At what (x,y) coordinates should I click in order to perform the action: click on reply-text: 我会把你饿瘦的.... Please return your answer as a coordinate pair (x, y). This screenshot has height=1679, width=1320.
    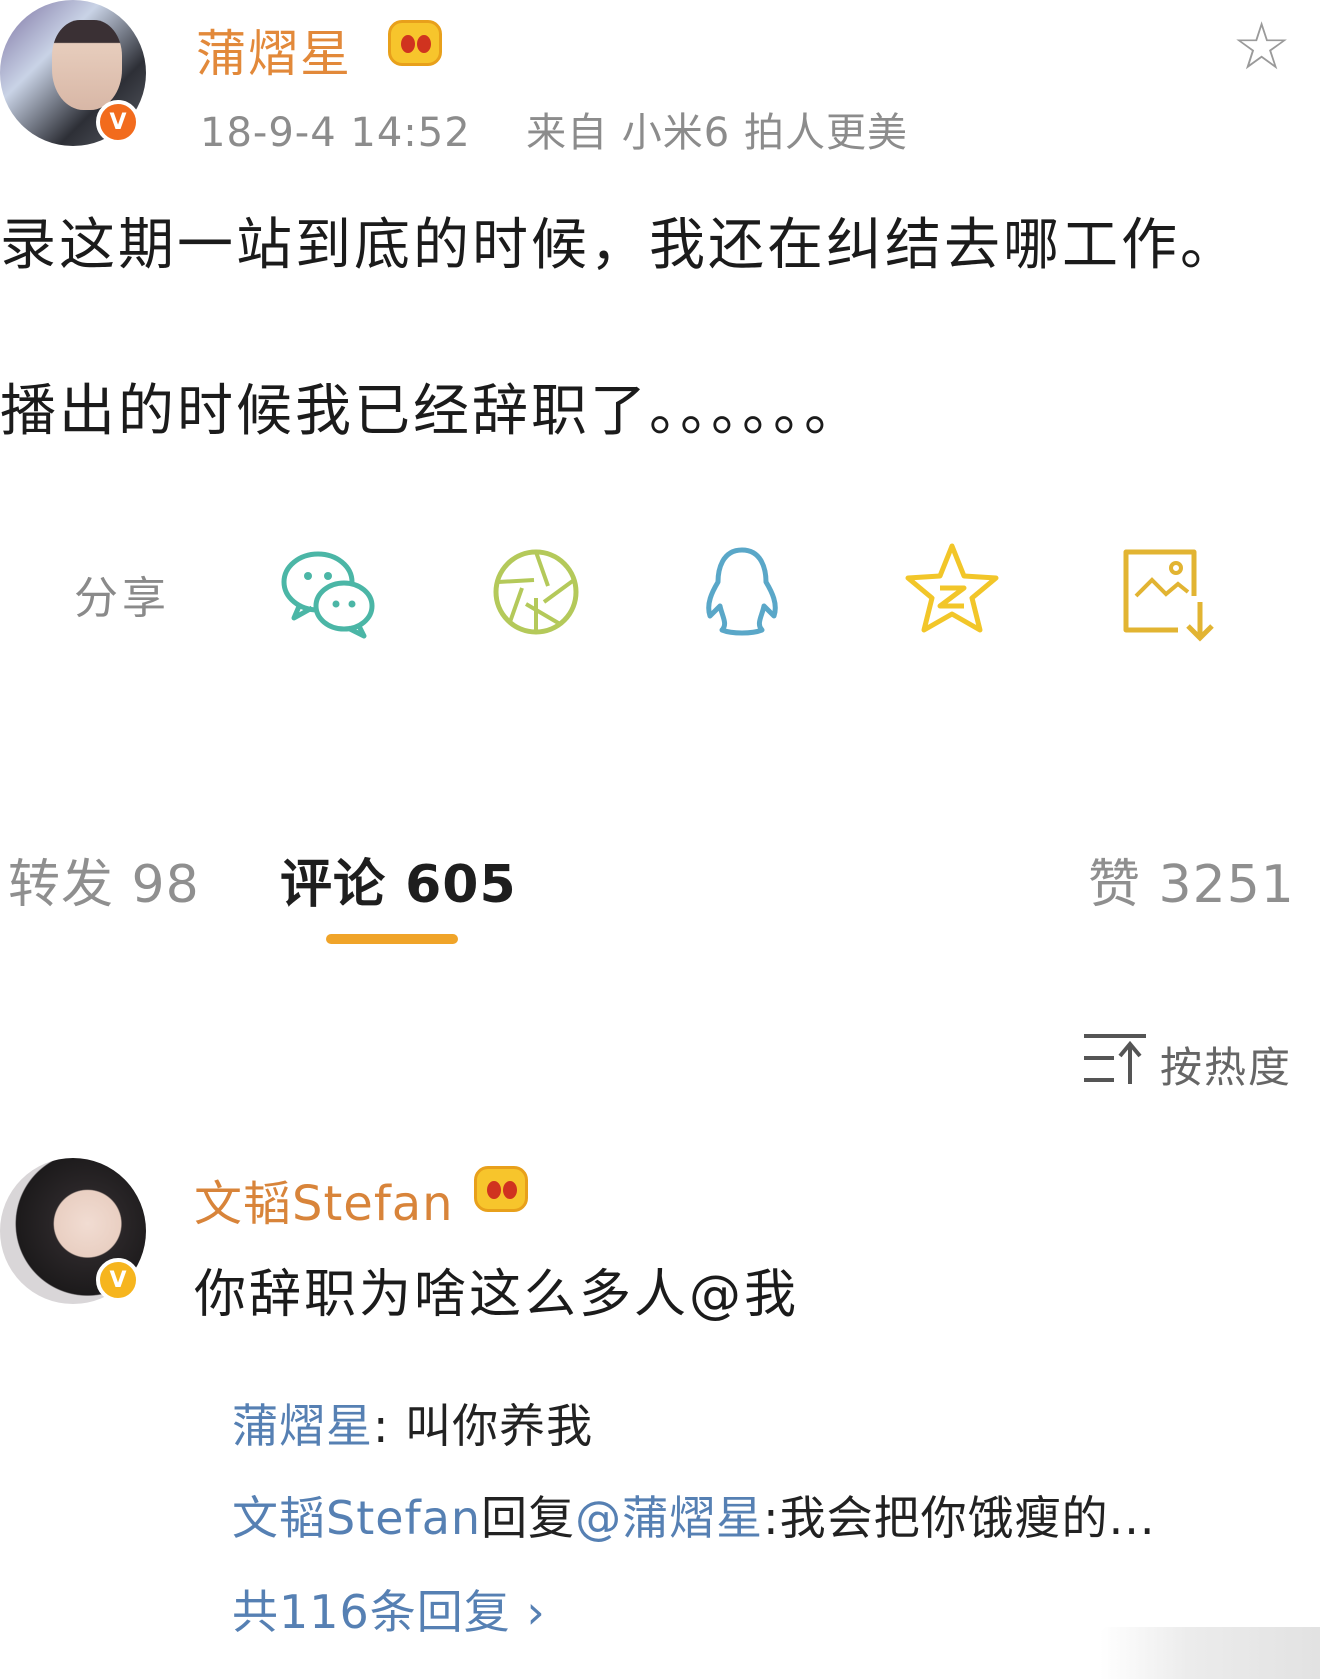
    Looking at the image, I should click on (967, 1518).